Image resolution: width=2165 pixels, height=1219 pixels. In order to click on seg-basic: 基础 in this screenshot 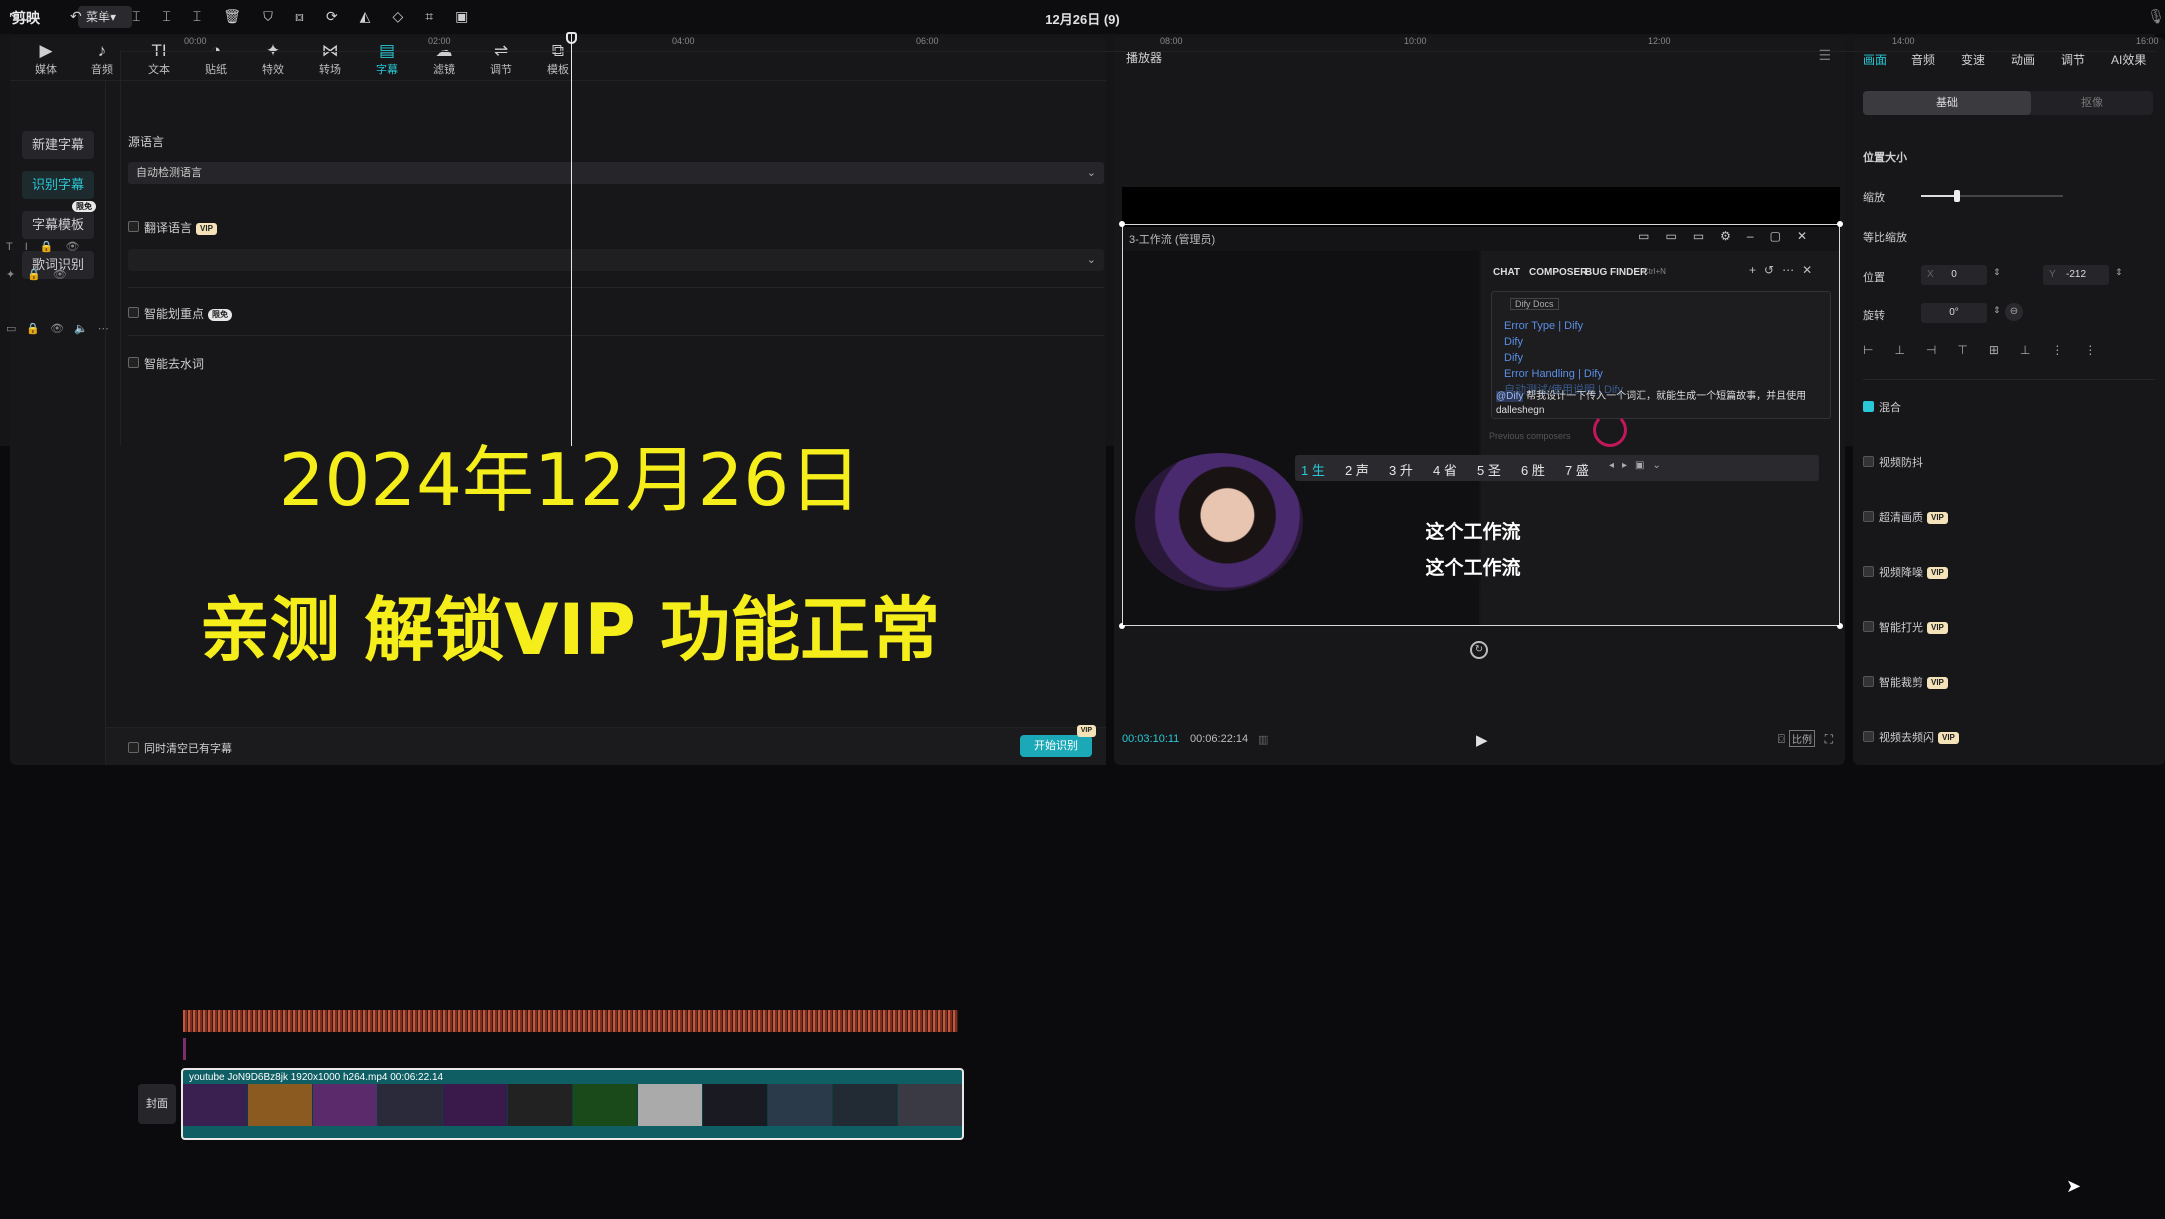, I will do `click(1947, 103)`.